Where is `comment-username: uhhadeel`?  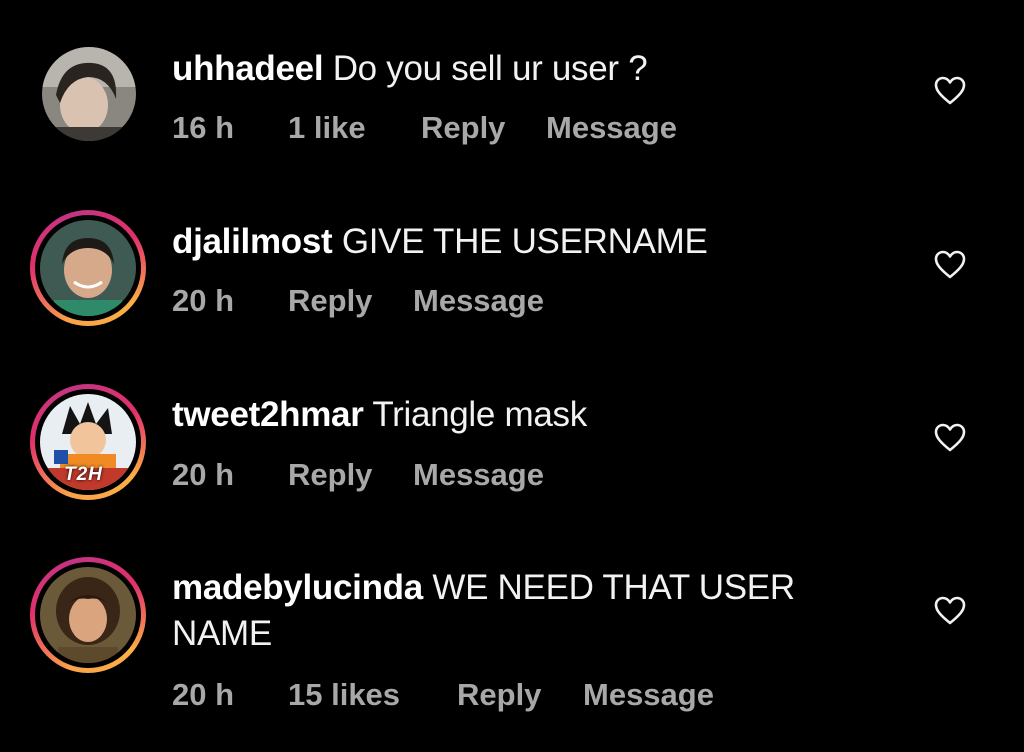
comment-username: uhhadeel is located at coordinates (248, 68).